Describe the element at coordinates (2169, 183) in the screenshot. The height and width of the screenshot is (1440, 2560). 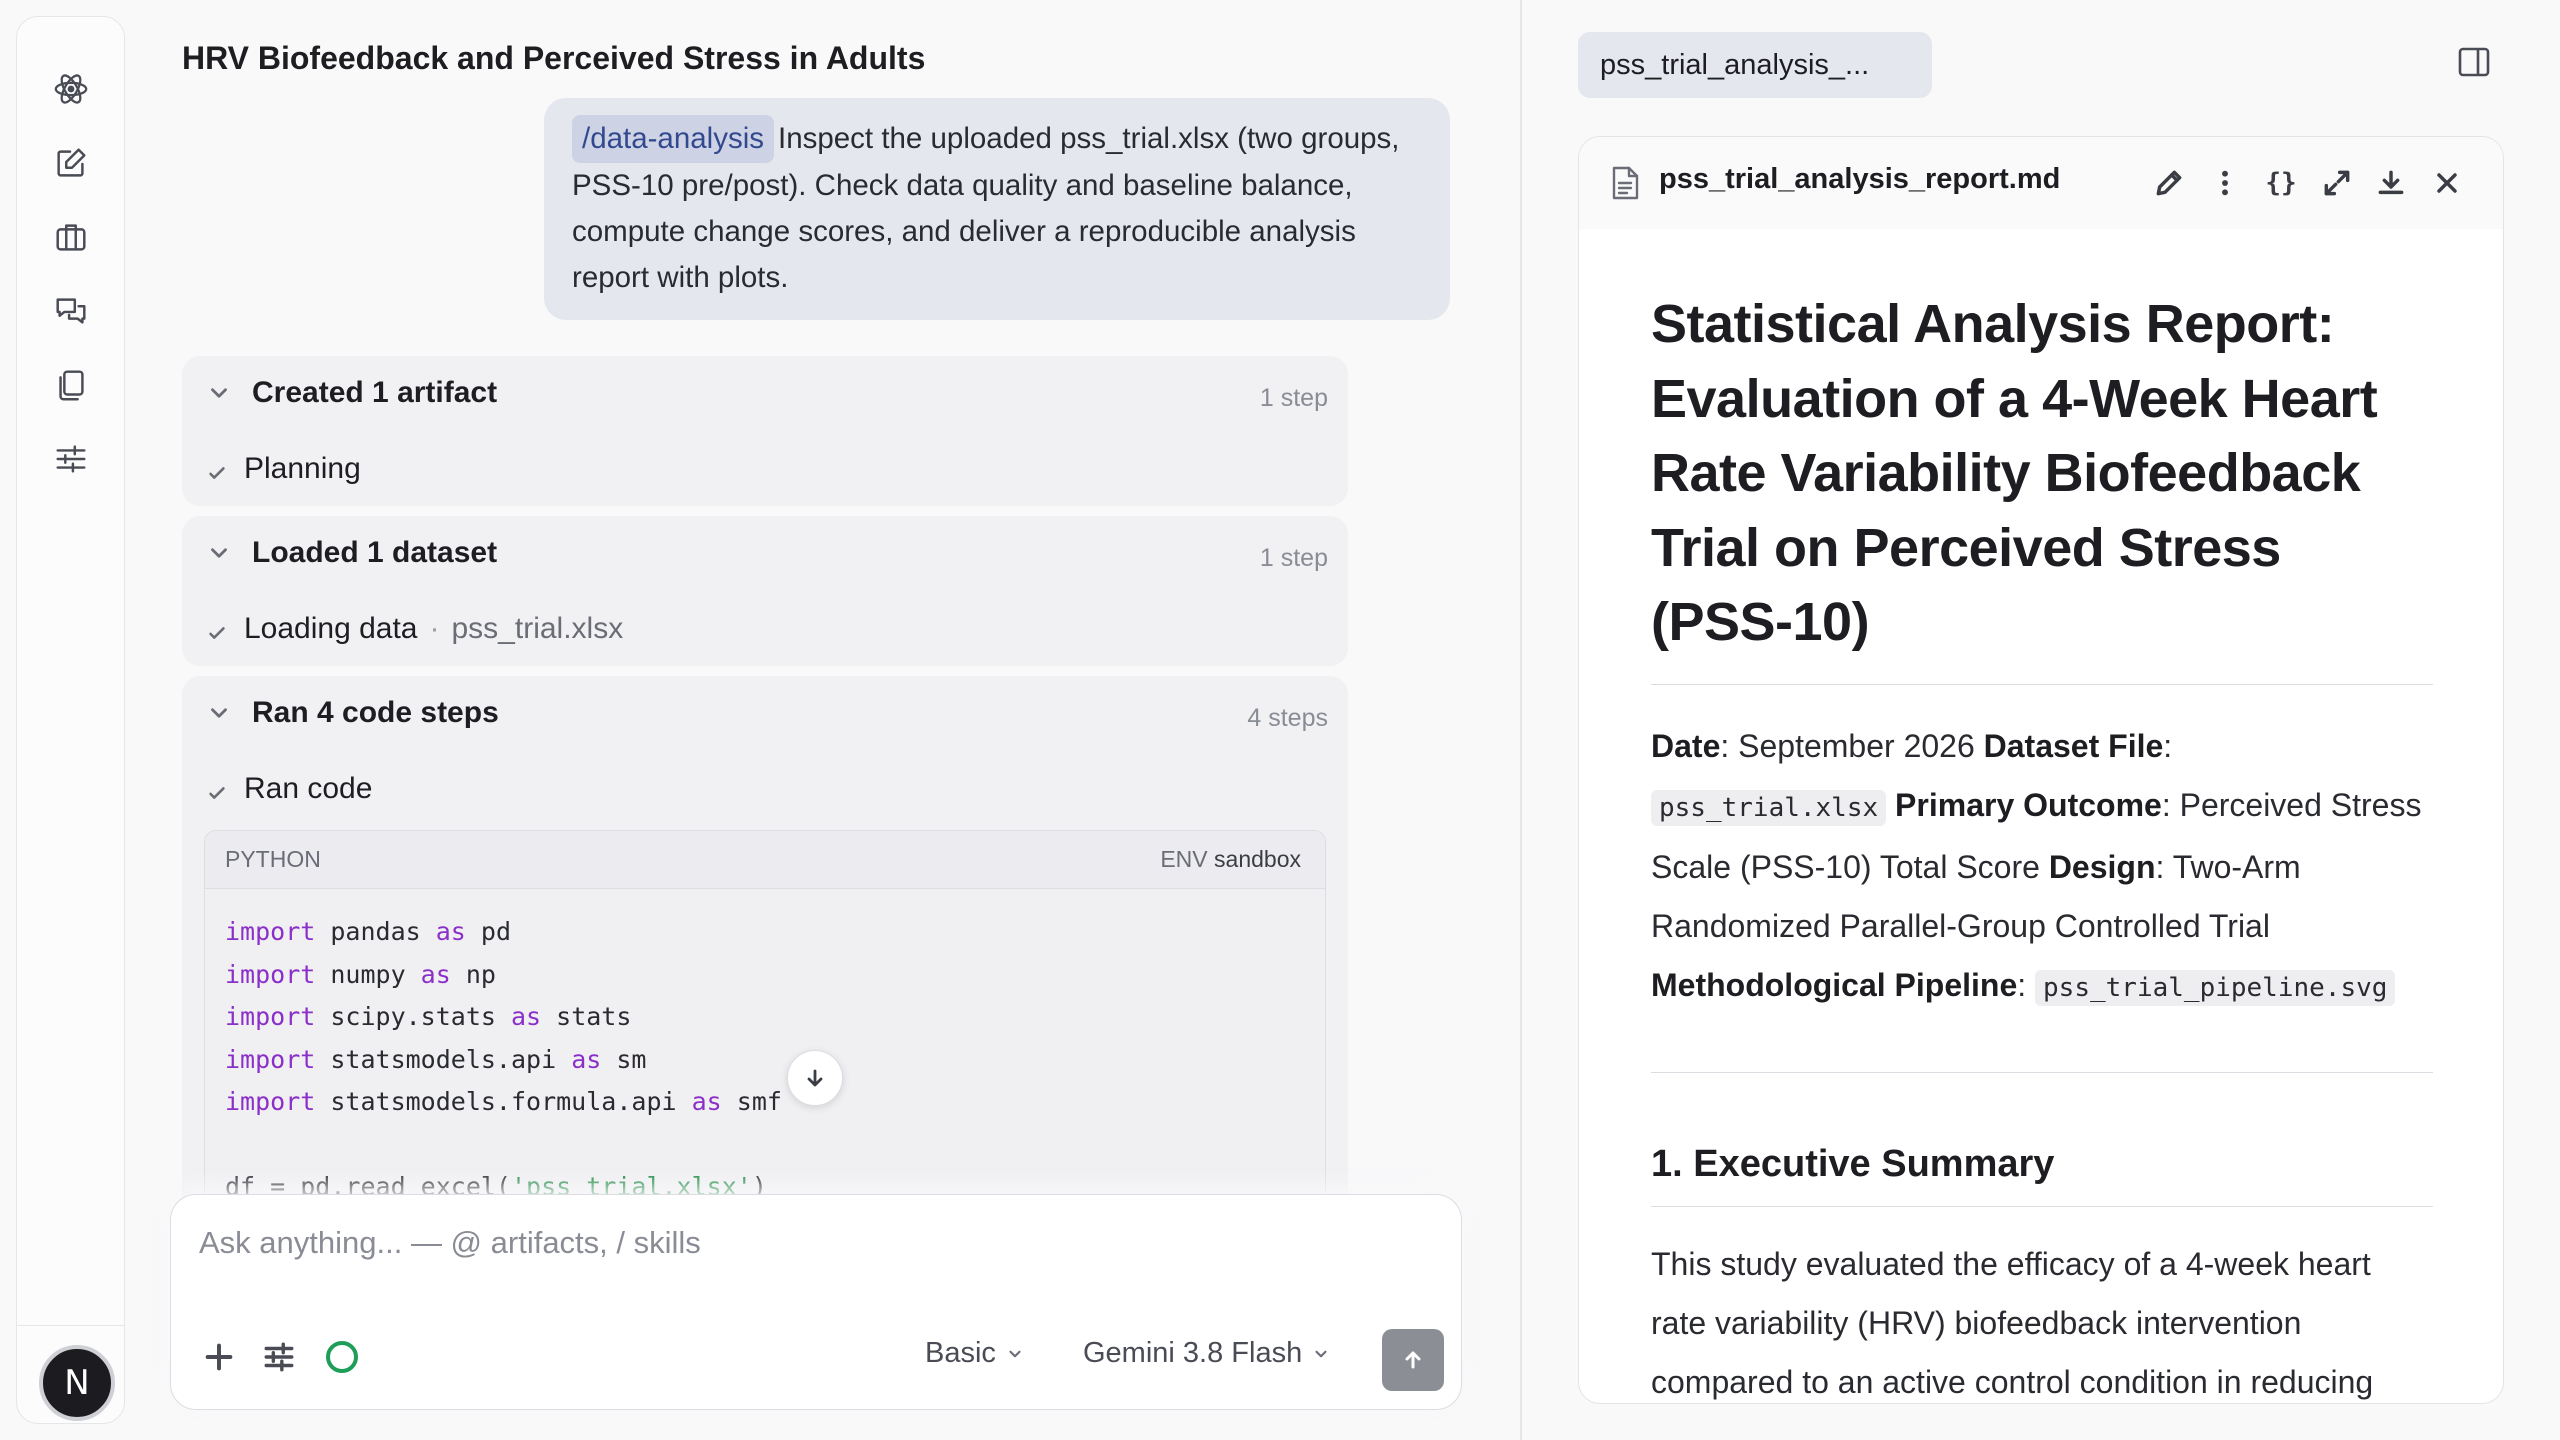
I see `edit-icon` at that location.